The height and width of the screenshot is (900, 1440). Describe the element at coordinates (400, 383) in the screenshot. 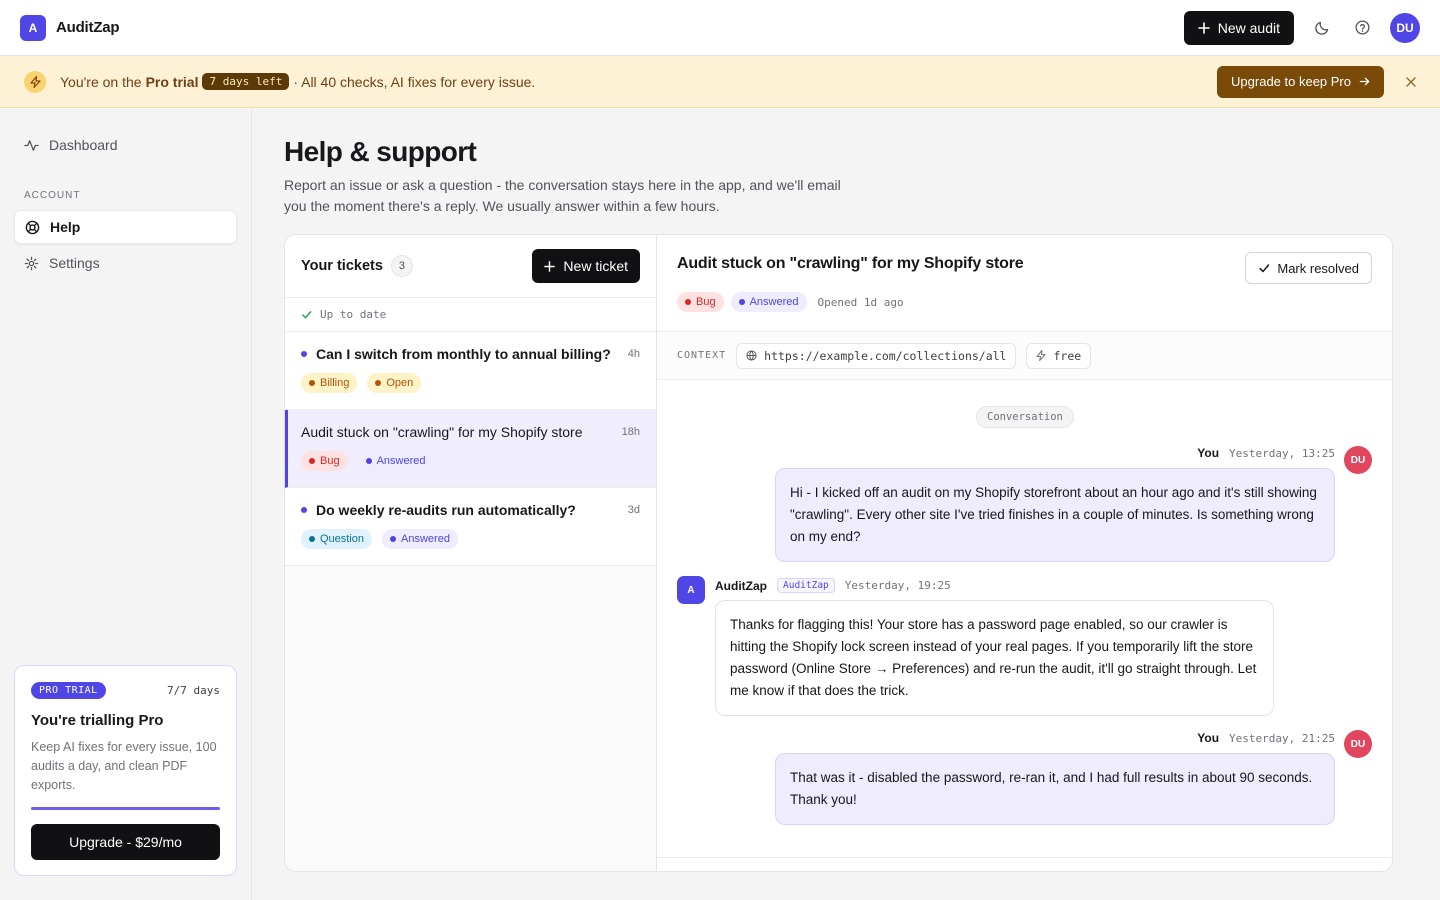

I see `tag-label: Open` at that location.